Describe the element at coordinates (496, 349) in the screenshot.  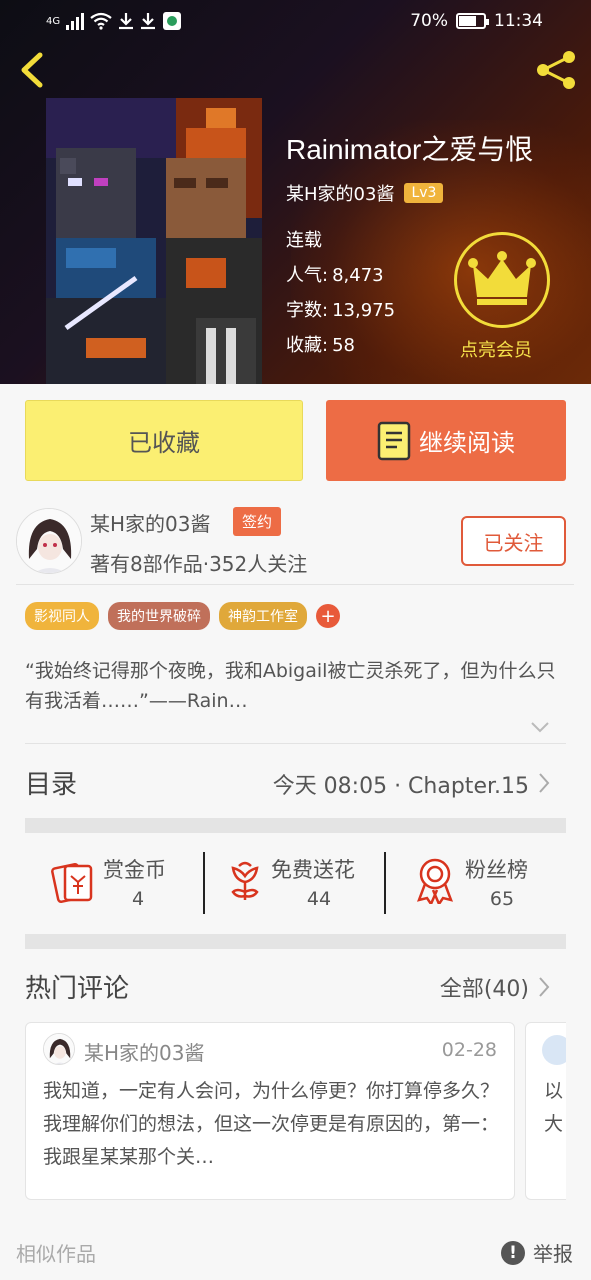
I see `vip-label: 点亮会员` at that location.